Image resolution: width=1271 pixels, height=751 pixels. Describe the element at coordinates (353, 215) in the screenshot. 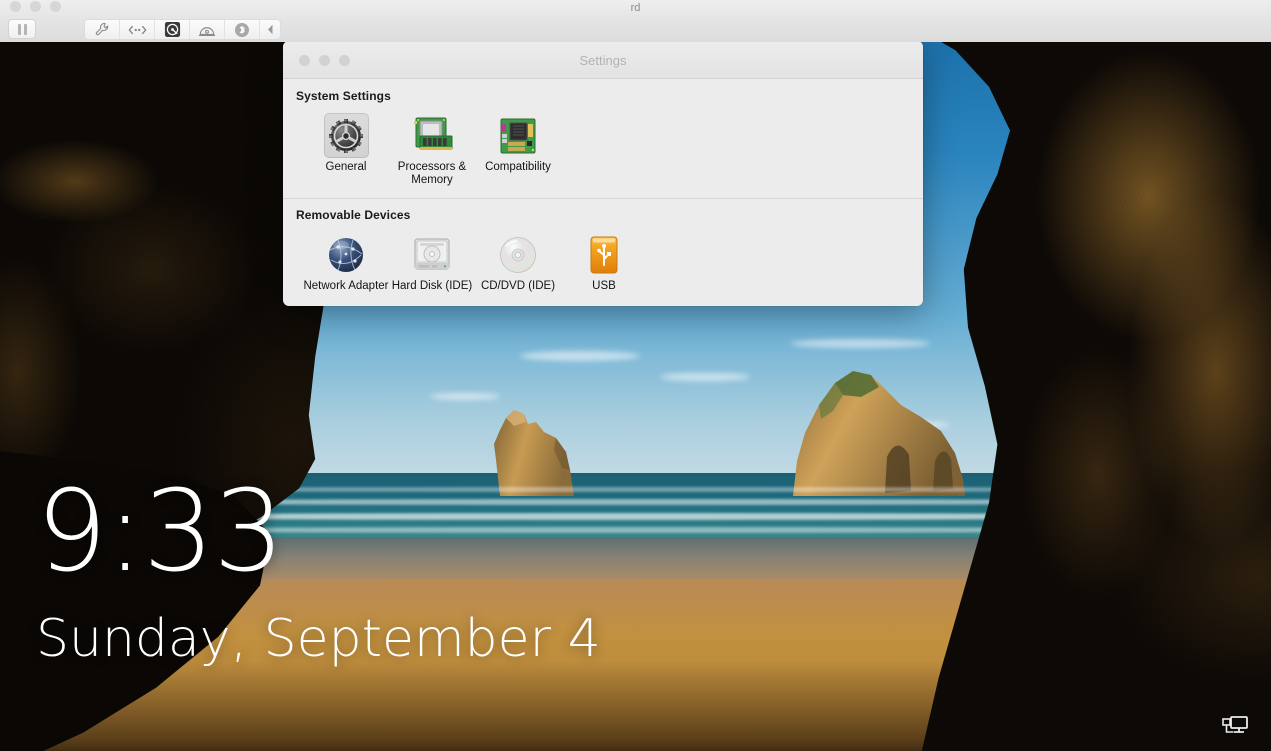

I see `section-title-removable-devices: Removable Devices` at that location.